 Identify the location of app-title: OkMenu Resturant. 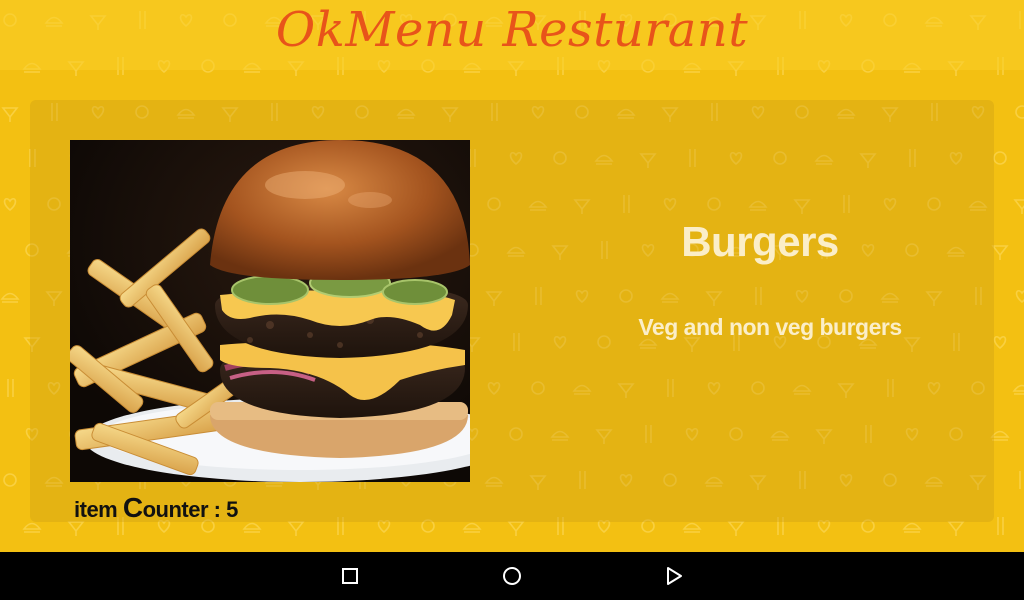
(512, 30).